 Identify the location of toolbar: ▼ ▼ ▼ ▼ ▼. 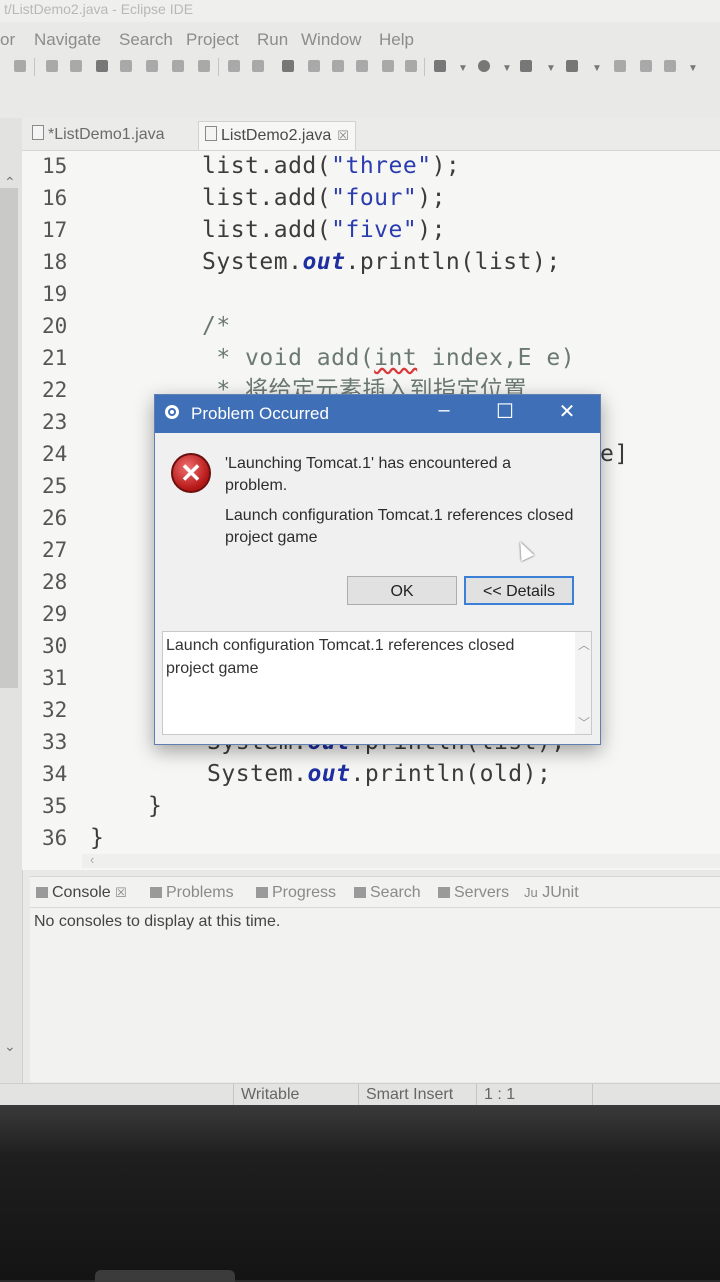
(360, 67).